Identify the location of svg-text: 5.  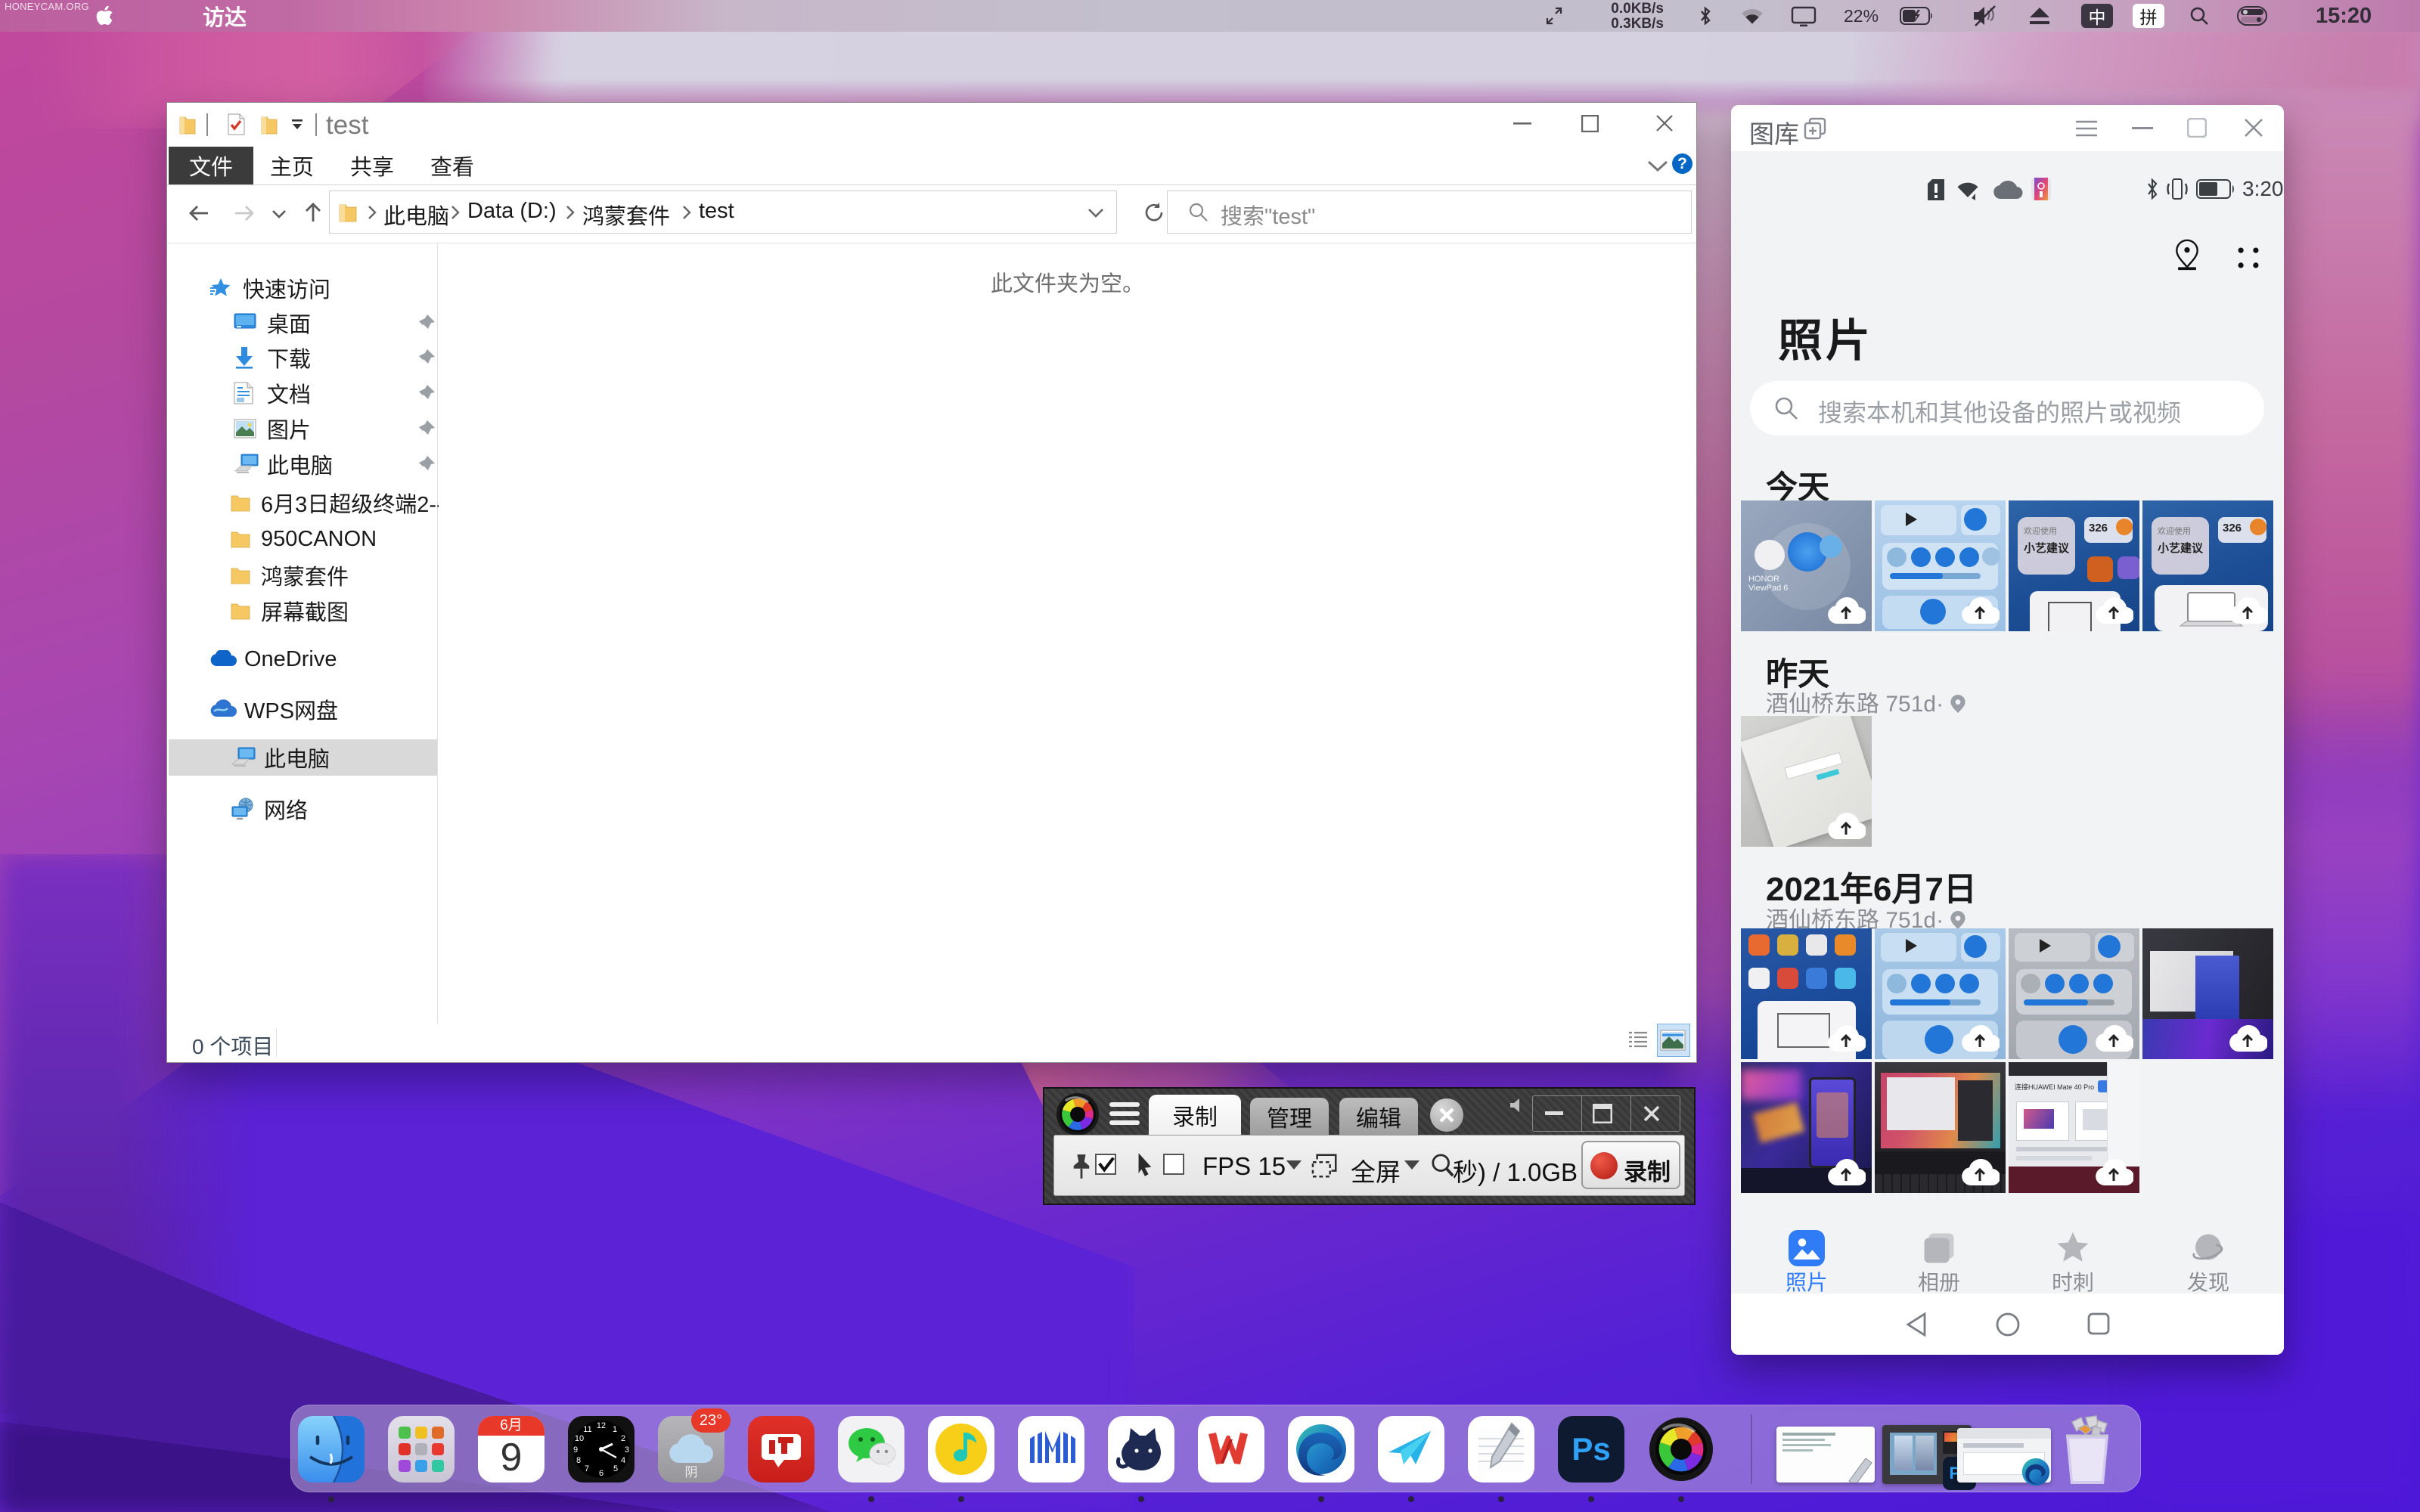
(615, 1468).